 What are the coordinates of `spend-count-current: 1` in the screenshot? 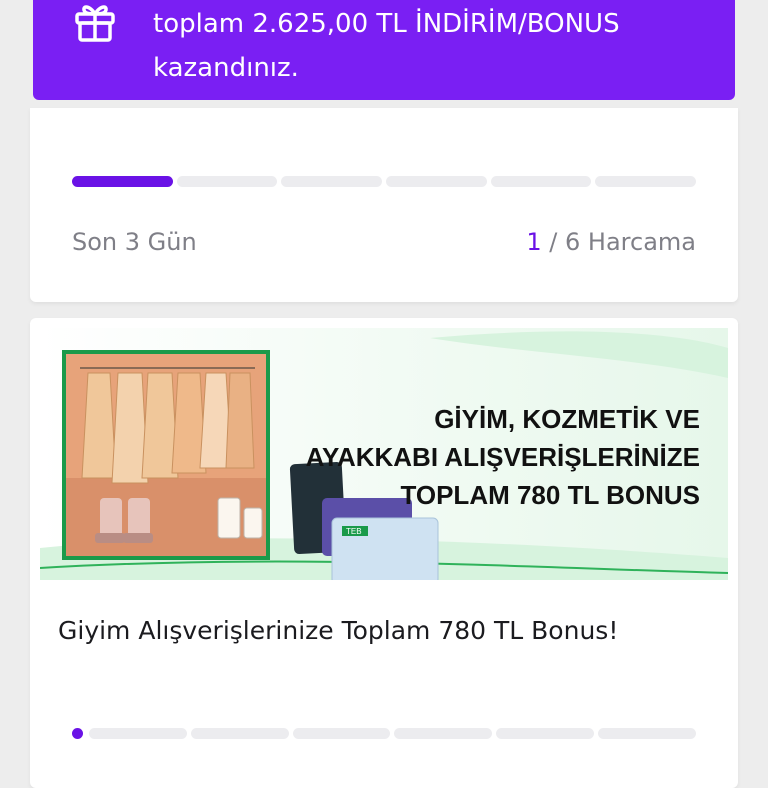 It's located at (534, 242).